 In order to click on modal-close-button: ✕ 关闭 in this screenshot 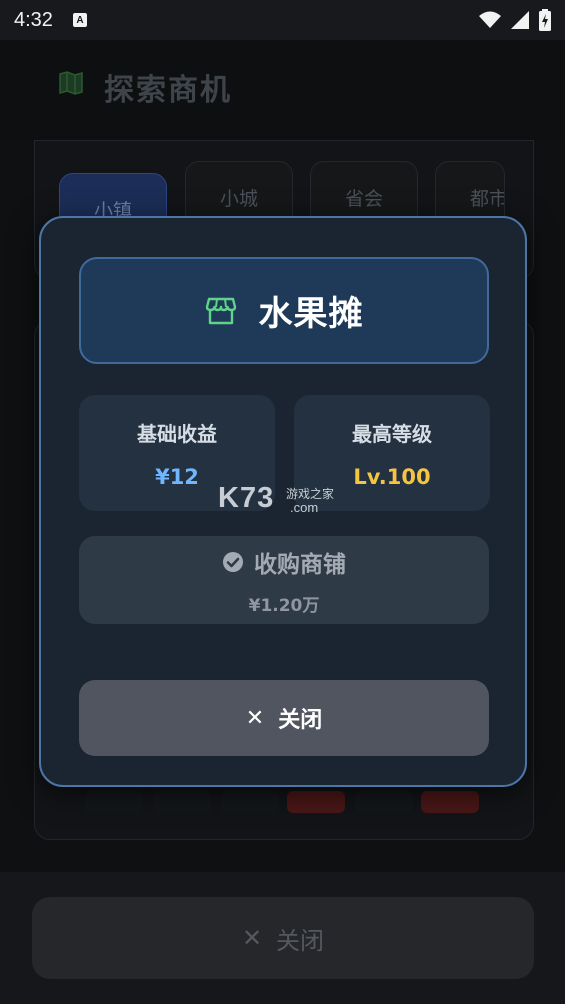, I will do `click(284, 718)`.